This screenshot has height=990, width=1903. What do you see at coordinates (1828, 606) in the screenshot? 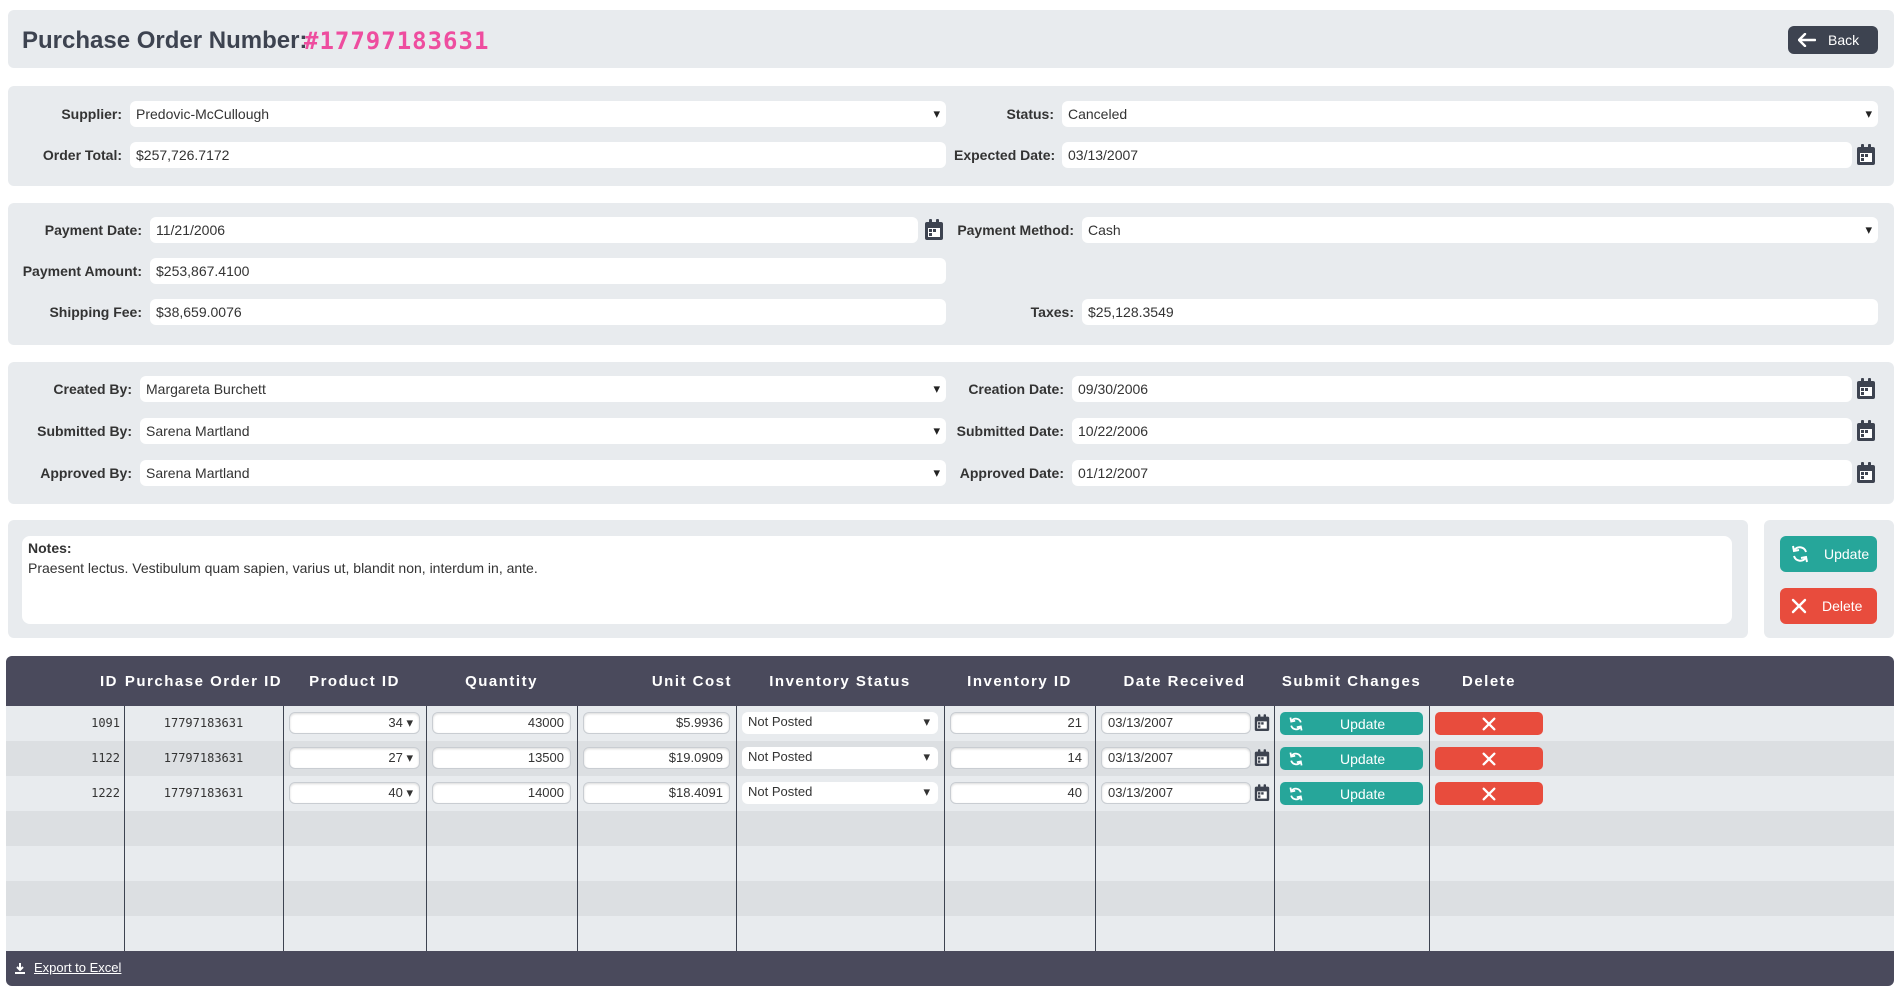
I see `delete-button: Delete` at bounding box center [1828, 606].